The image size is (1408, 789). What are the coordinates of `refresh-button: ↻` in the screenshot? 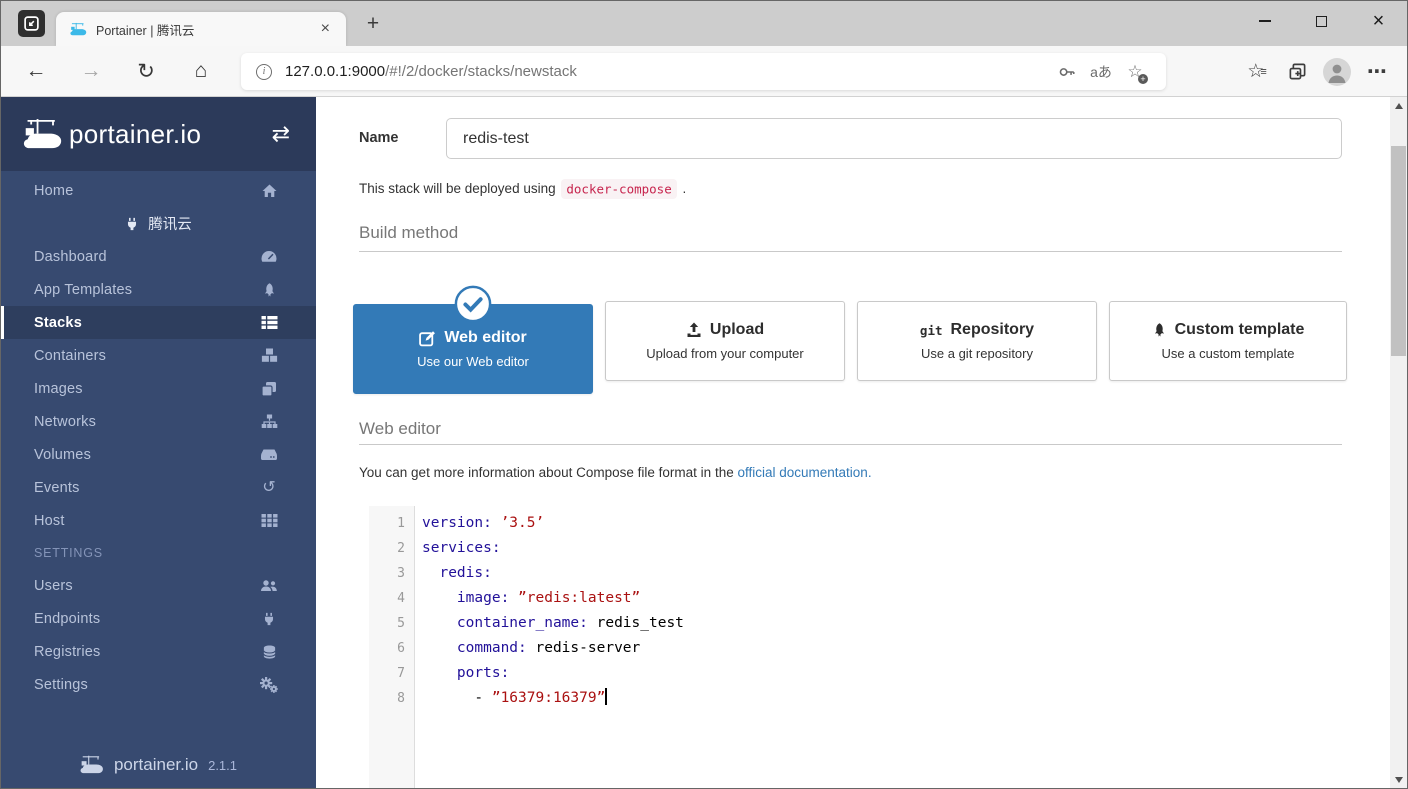 It's located at (146, 71).